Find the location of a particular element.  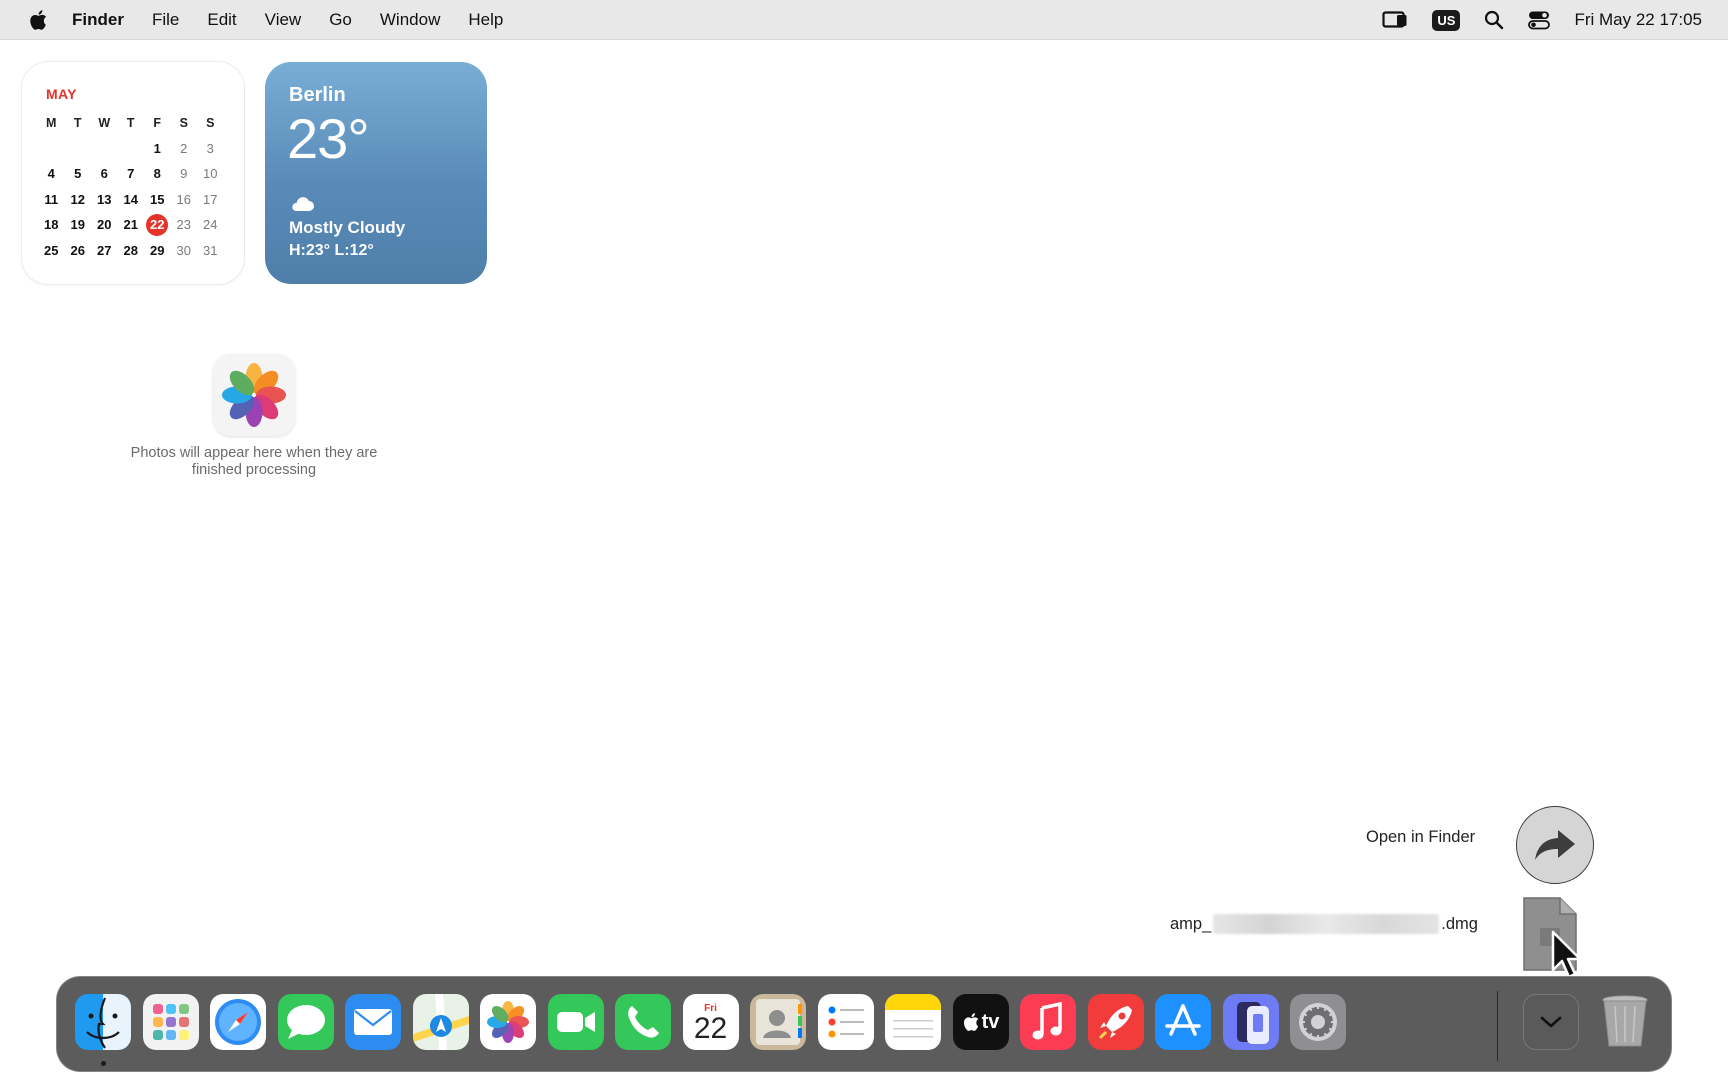

open-in-finder-label: Open in Finder is located at coordinates (1420, 837).